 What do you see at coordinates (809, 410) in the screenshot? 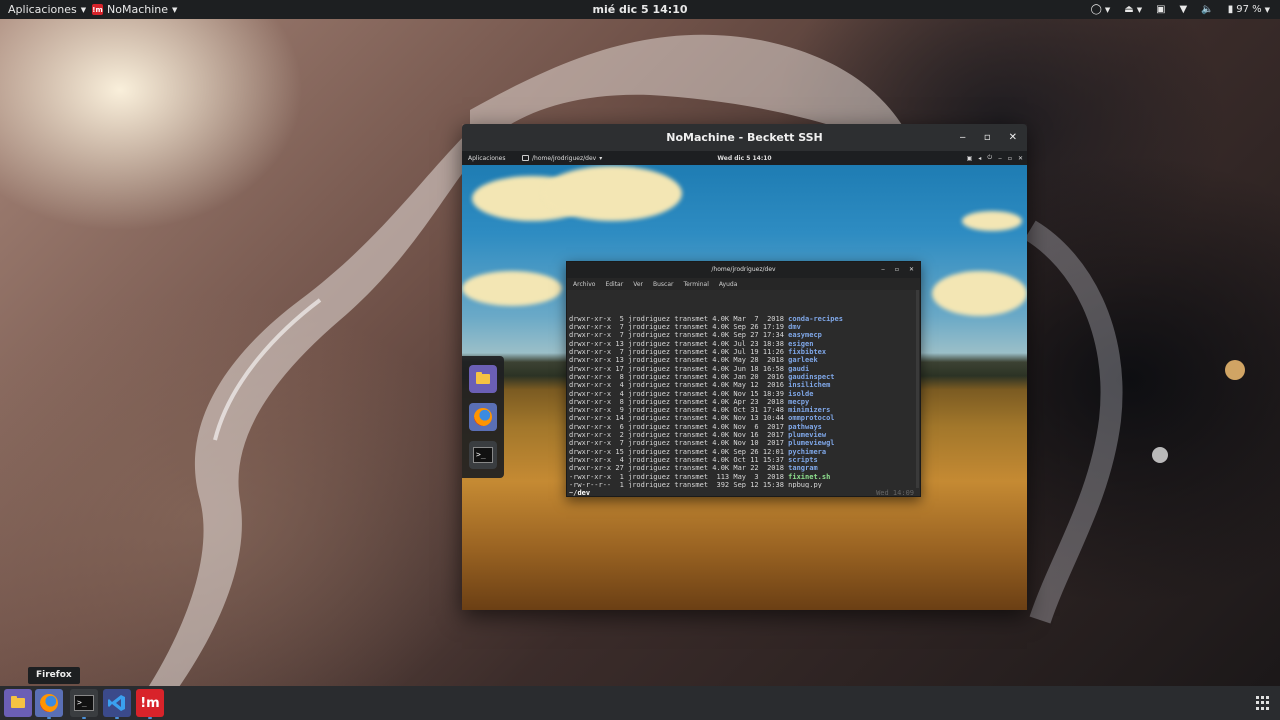
I see `file-name: minimizers` at bounding box center [809, 410].